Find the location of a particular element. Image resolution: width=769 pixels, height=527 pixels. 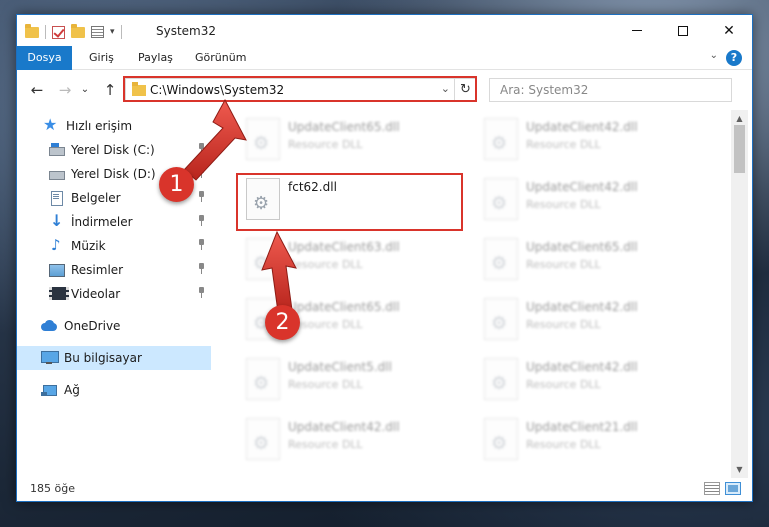

sidebar-item-label: Yerel Disk (D:) is located at coordinates (113, 174).